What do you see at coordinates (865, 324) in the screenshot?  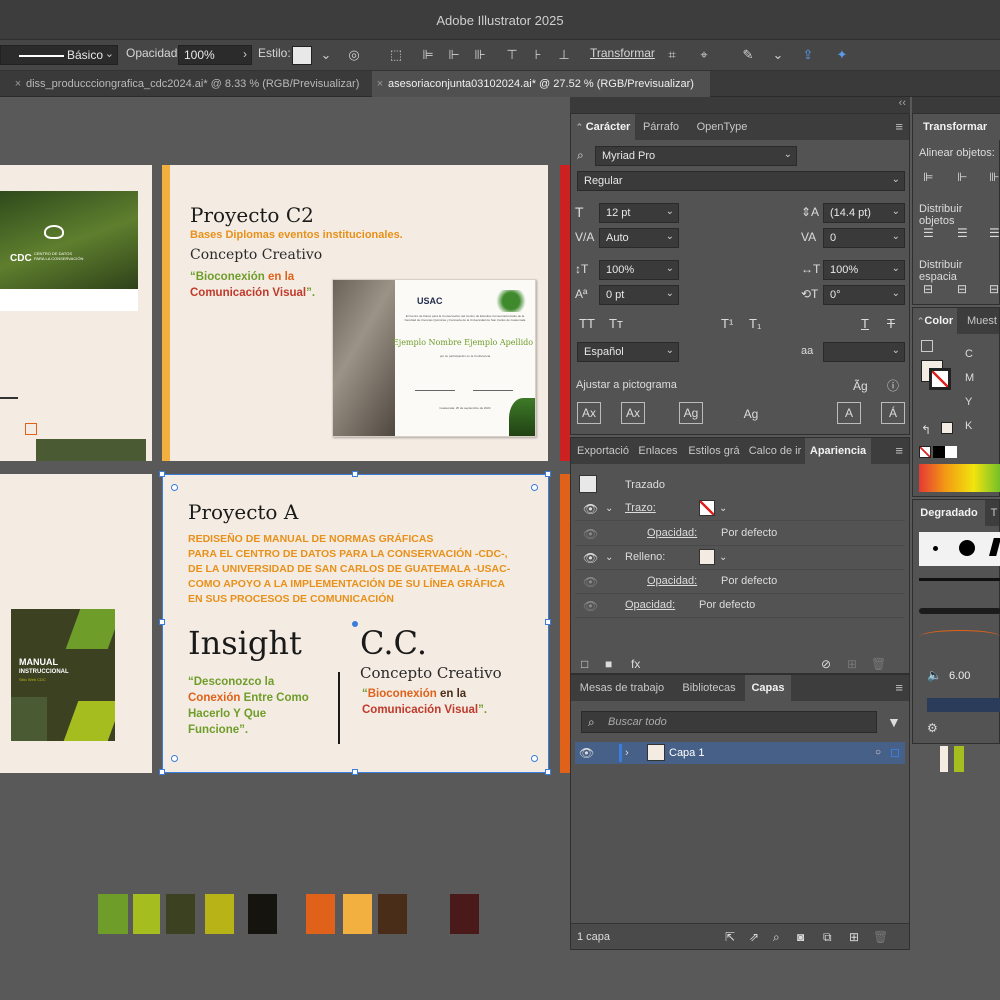 I see `underline-icon: T` at bounding box center [865, 324].